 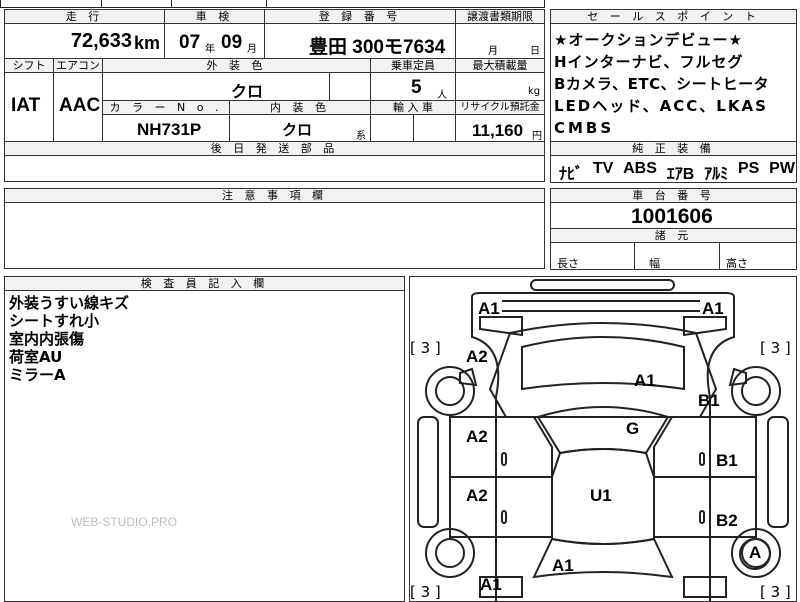 I want to click on sales-point-line: Hインターナビ、フルセグ, so click(x=649, y=62).